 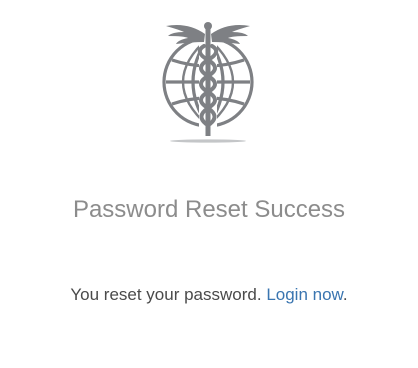 What do you see at coordinates (304, 294) in the screenshot?
I see `login-link: Login now` at bounding box center [304, 294].